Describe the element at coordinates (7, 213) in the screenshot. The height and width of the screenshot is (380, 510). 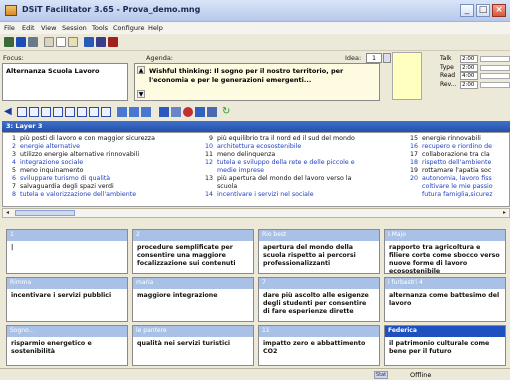
I see `scroll-left-icon: ◂` at that location.